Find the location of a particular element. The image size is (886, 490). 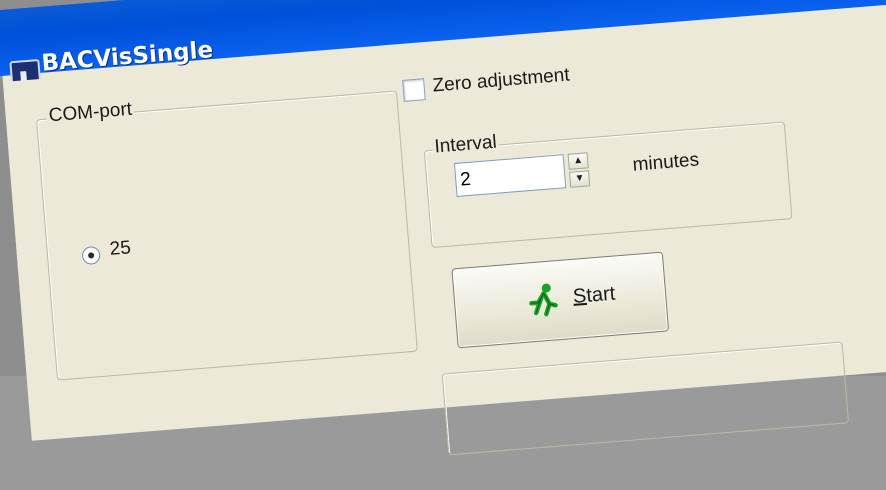

start-button: Start is located at coordinates (560, 300).